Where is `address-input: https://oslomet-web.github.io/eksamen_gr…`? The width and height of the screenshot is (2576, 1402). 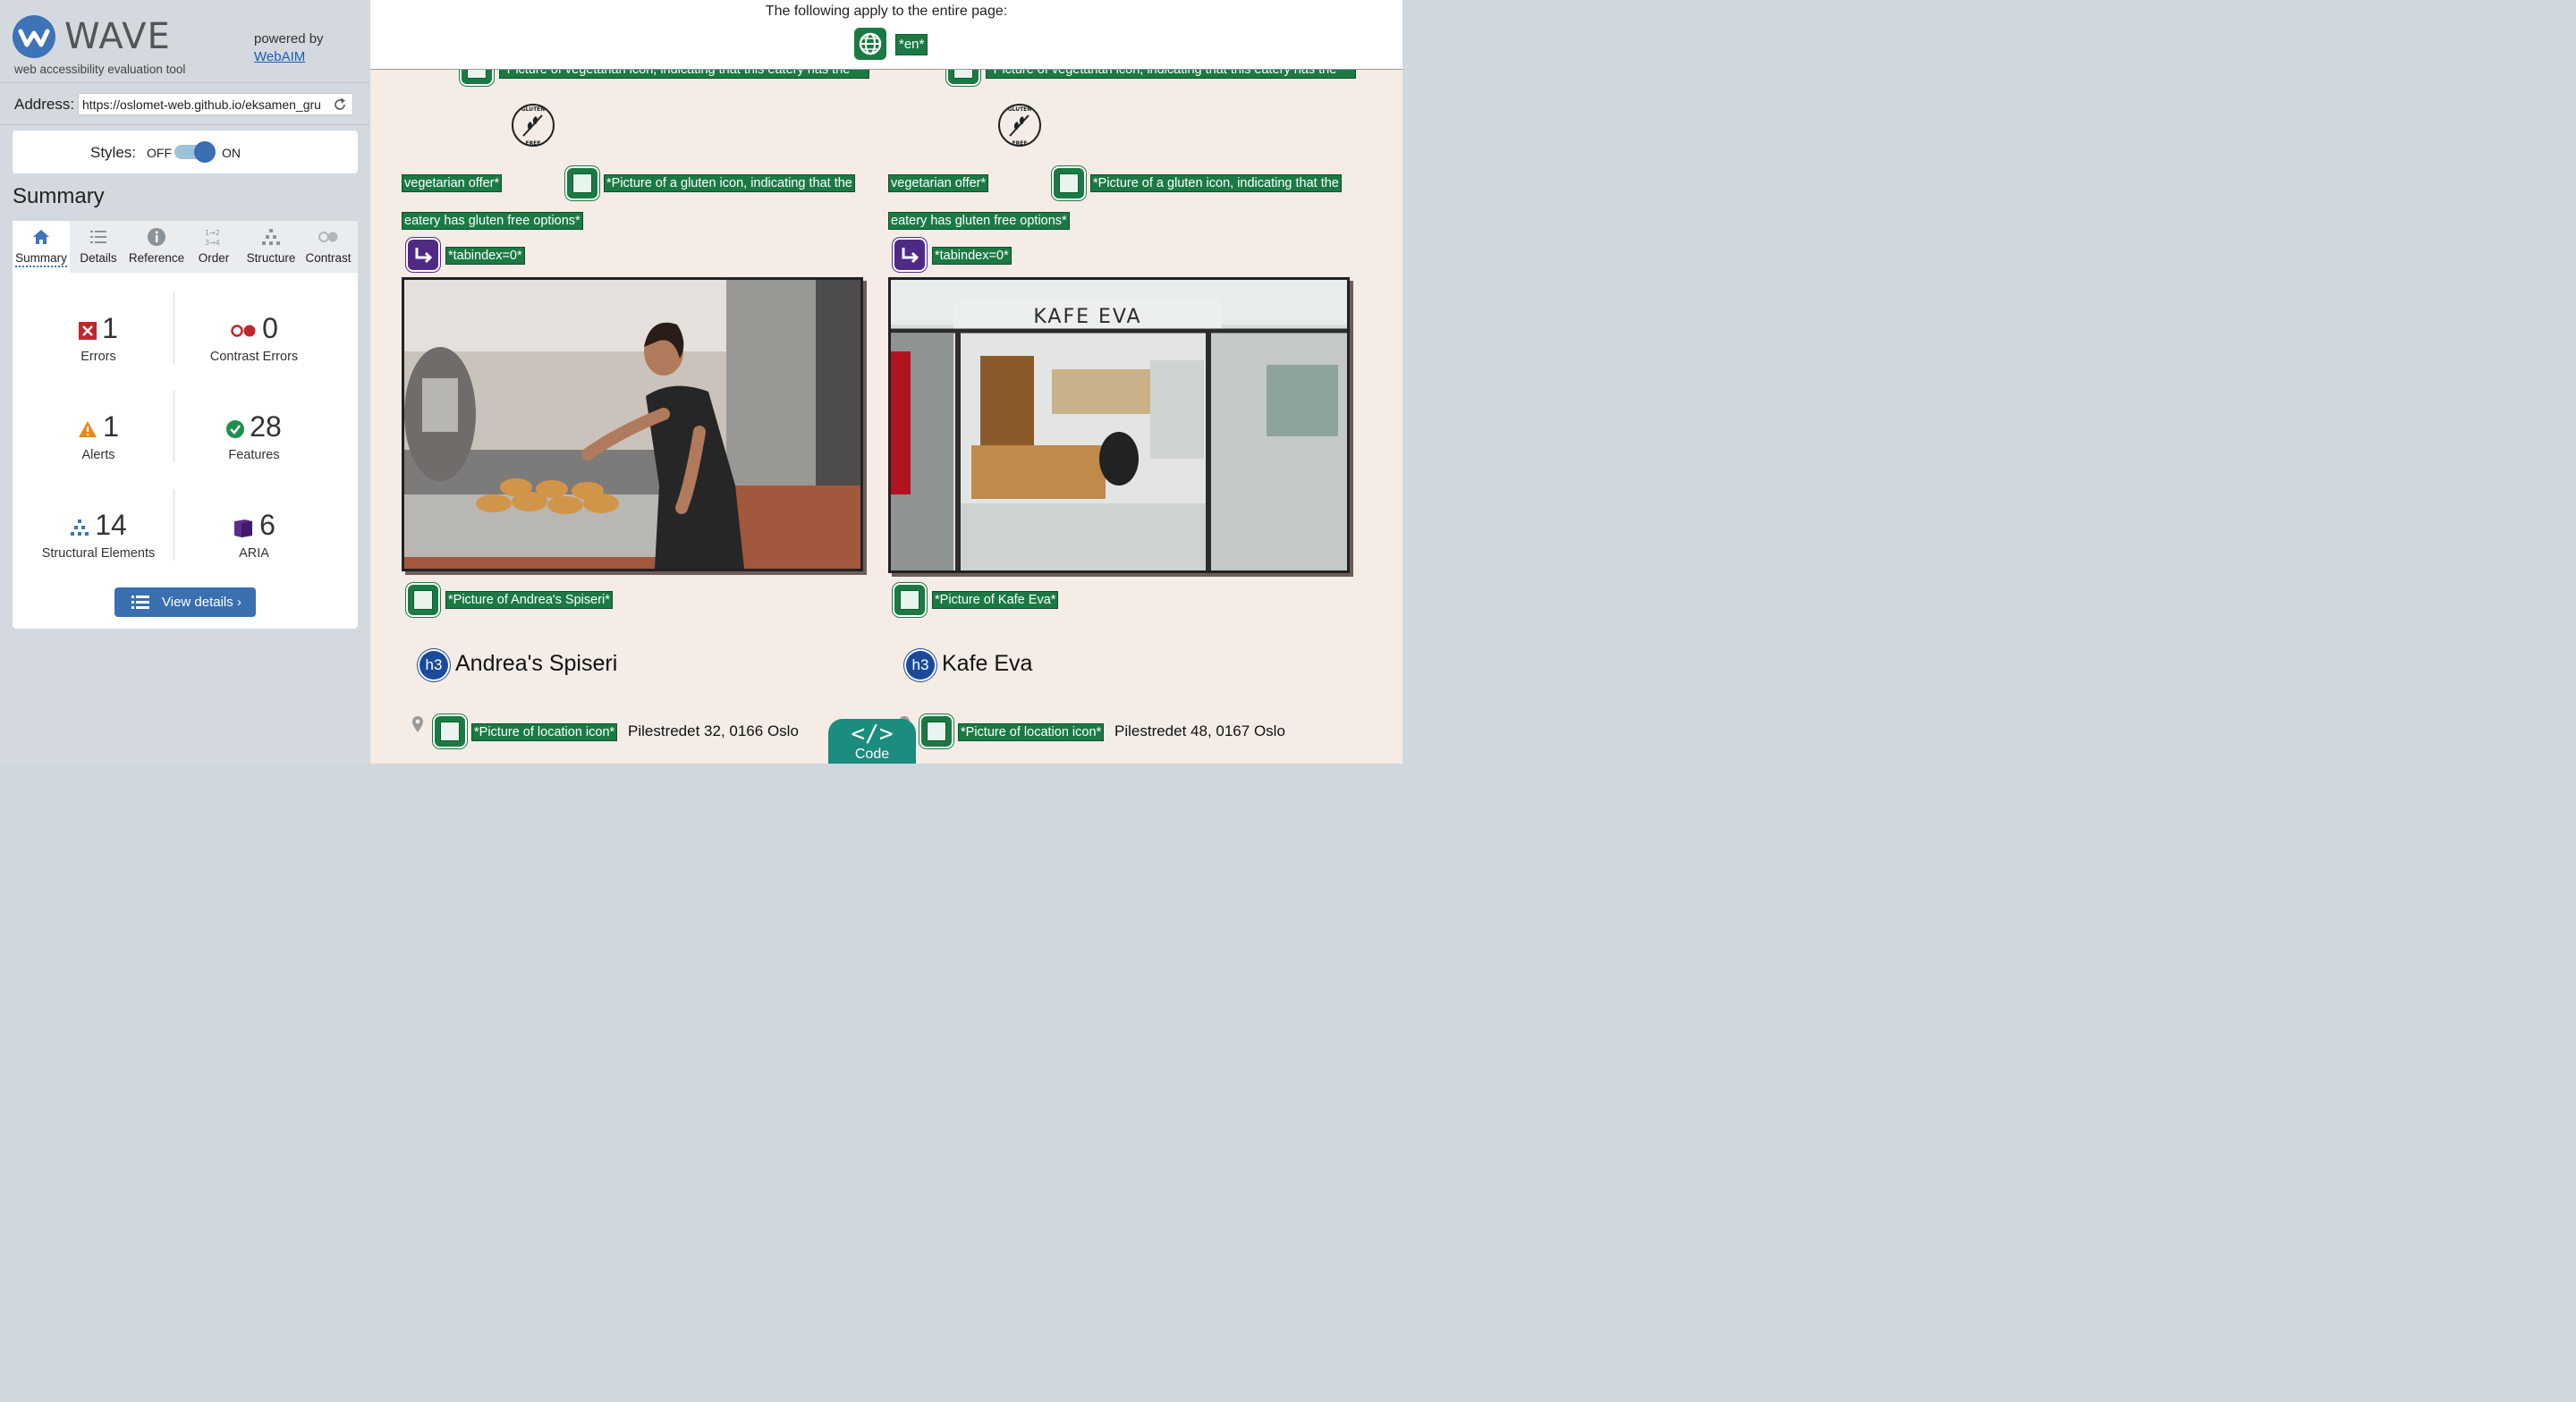
address-input: https://oslomet-web.github.io/eksamen_gr… is located at coordinates (215, 104).